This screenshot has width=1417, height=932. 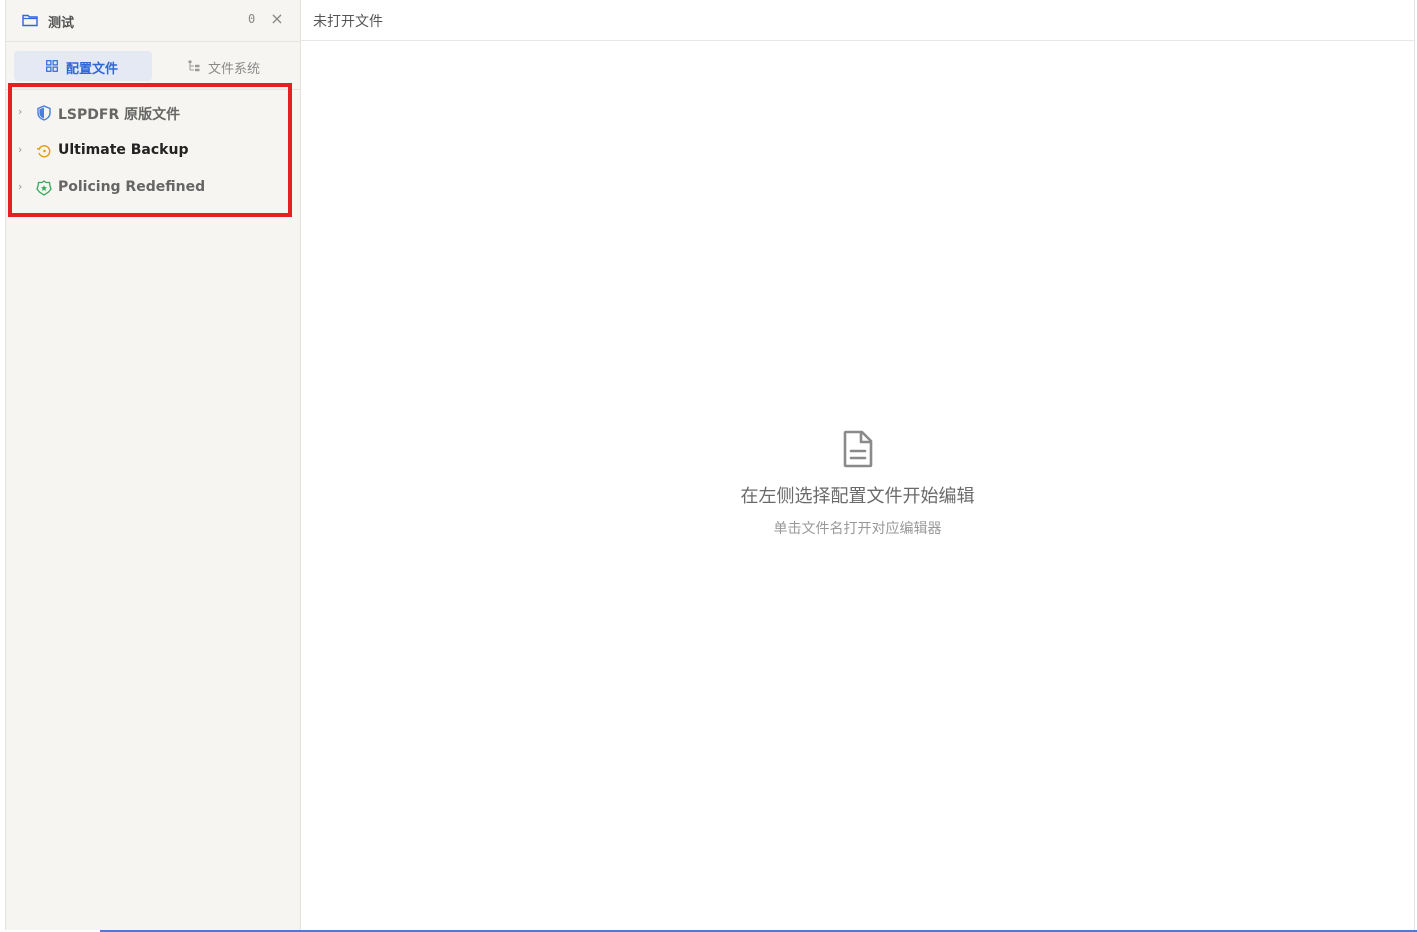 What do you see at coordinates (194, 66) in the screenshot?
I see `tree-icon` at bounding box center [194, 66].